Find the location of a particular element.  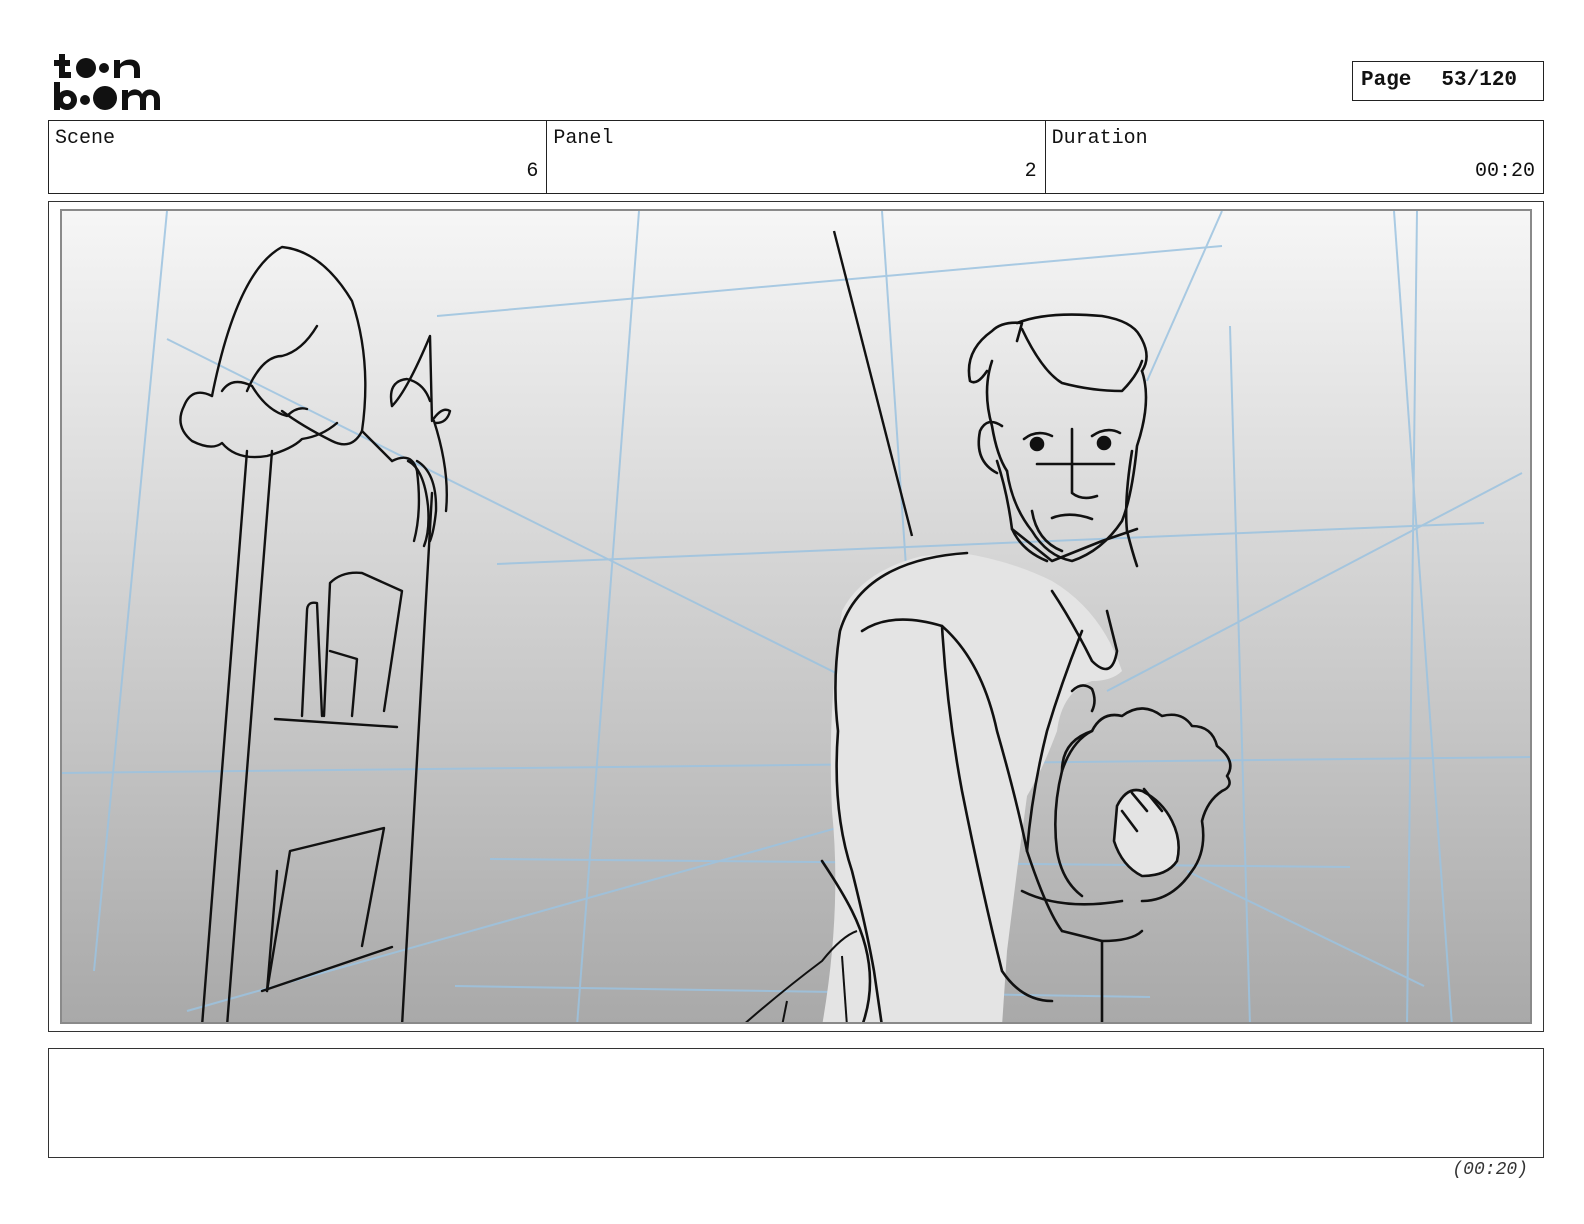

panel-cell: Panel 2 is located at coordinates (796, 157).